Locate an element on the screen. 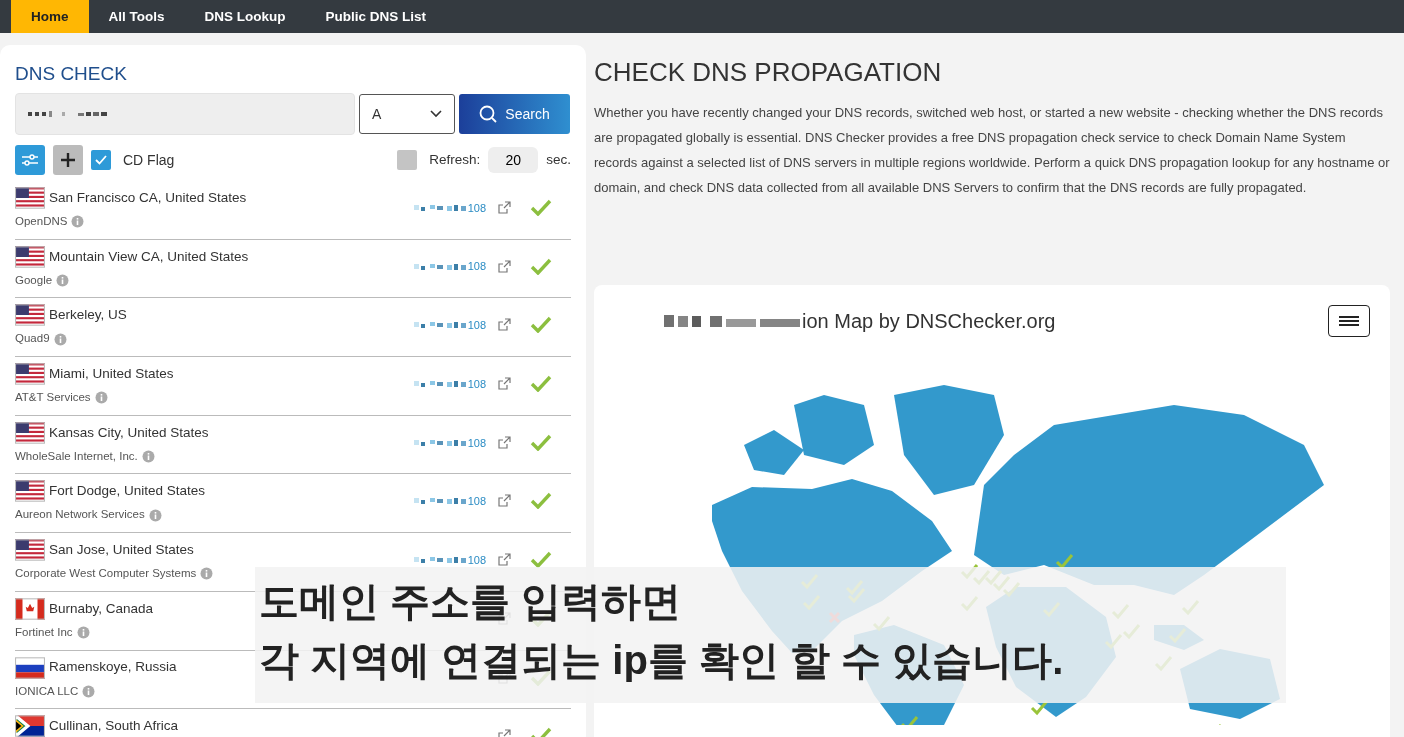  location-text: Miami, United States is located at coordinates (111, 373).